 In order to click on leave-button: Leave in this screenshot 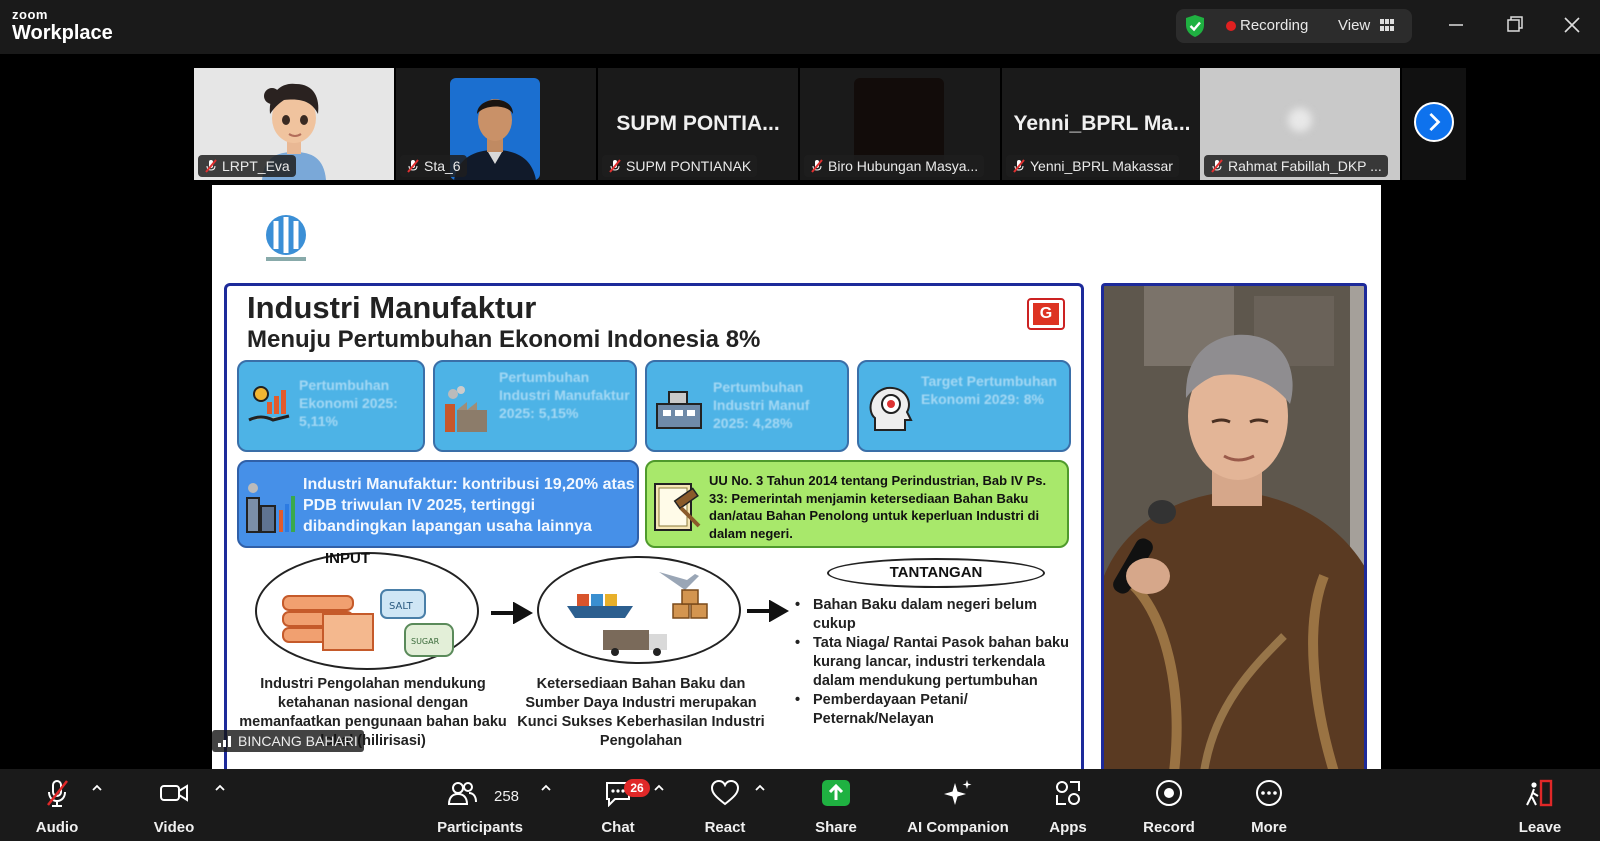, I will do `click(1540, 805)`.